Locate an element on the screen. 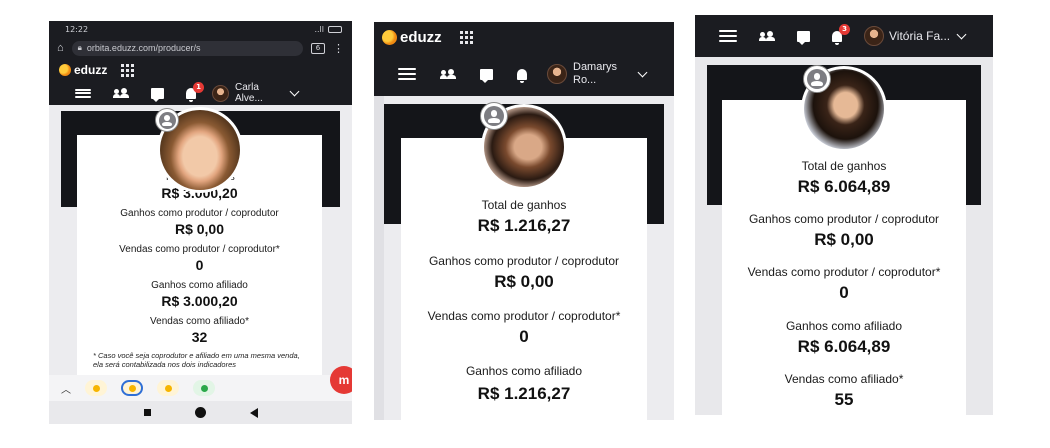 The width and height of the screenshot is (1050, 448). affiliate-earnings-value: R$ 3.000,20 is located at coordinates (199, 301).